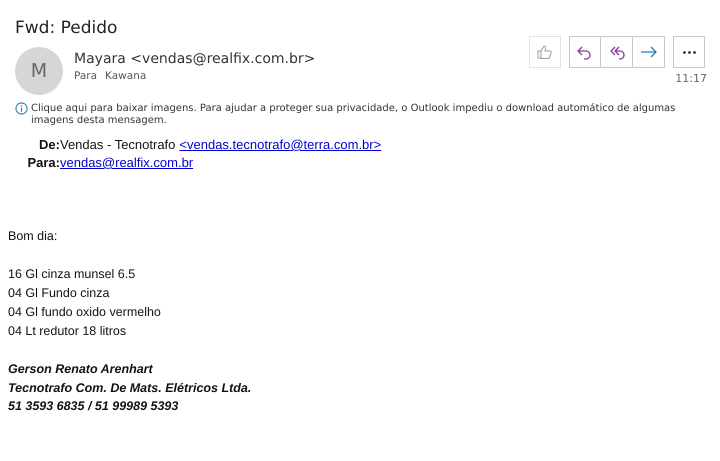  I want to click on reply-all-button, so click(617, 52).